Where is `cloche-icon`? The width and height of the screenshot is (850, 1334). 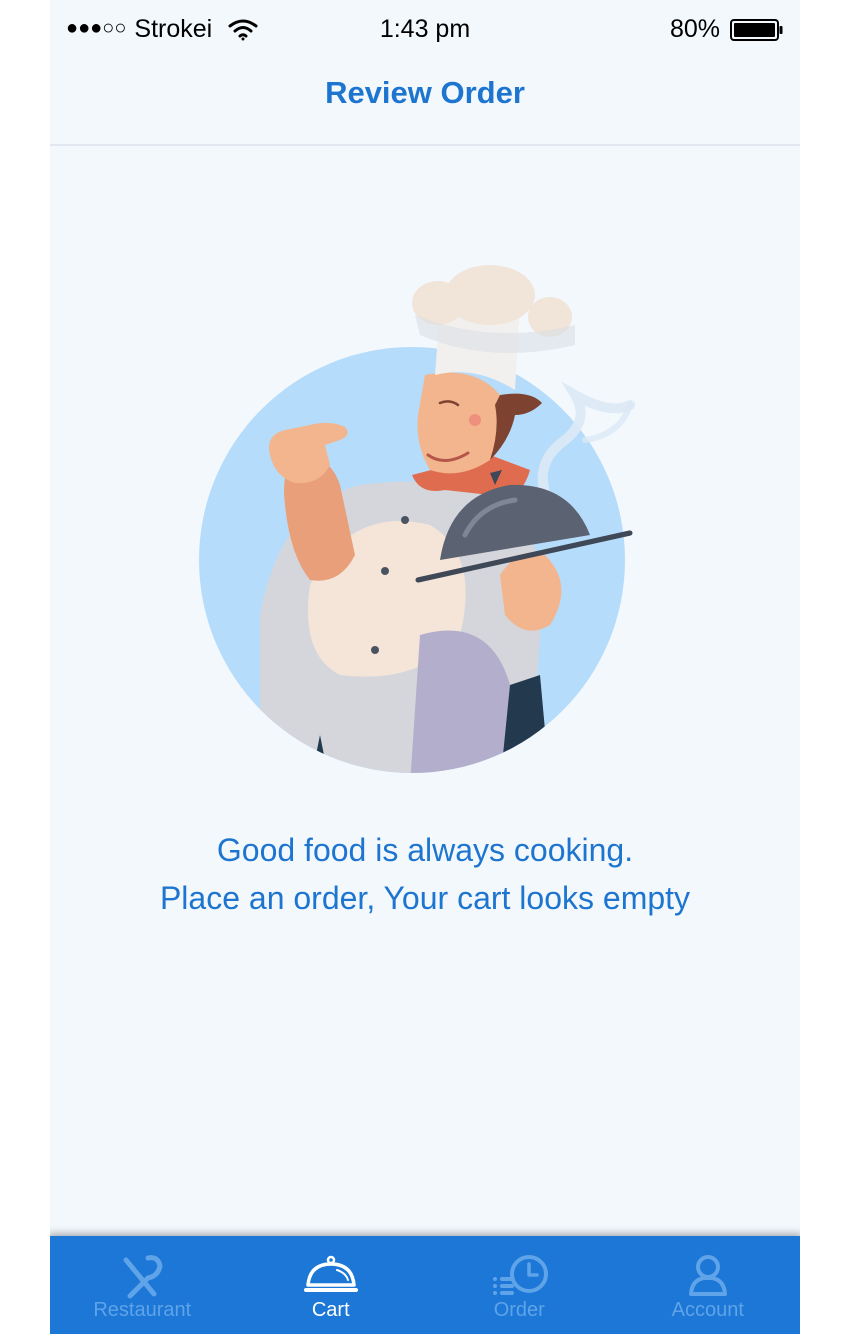
cloche-icon is located at coordinates (330, 1273).